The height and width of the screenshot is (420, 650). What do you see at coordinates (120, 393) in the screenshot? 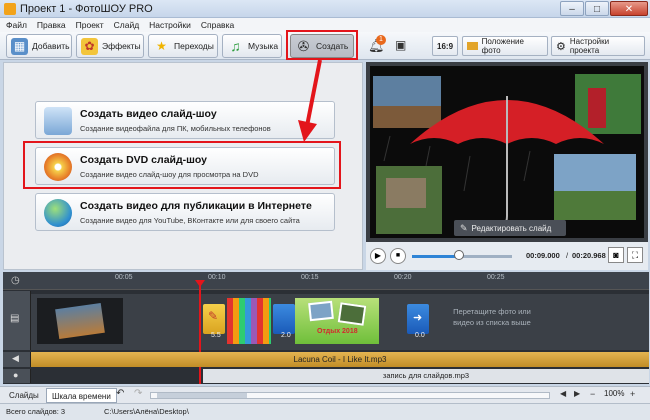
I see `undo-icon: ↶` at bounding box center [120, 393].